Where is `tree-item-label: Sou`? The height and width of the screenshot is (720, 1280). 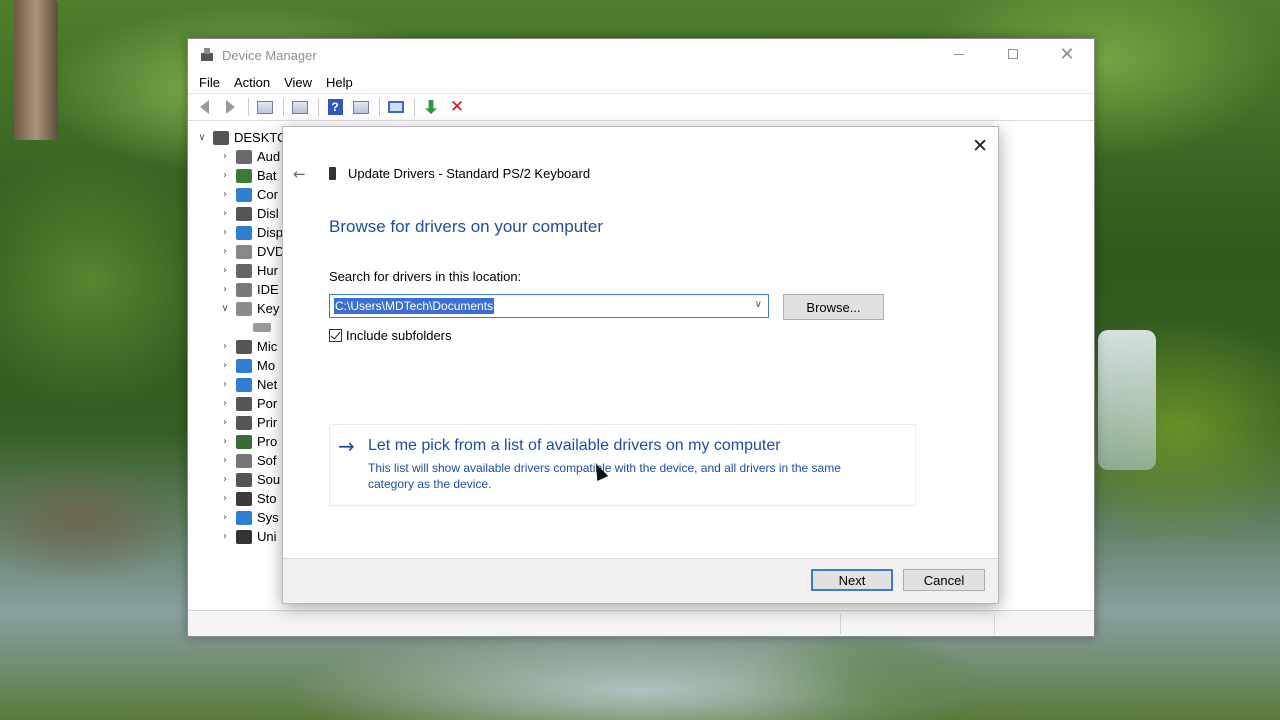 tree-item-label: Sou is located at coordinates (269, 479).